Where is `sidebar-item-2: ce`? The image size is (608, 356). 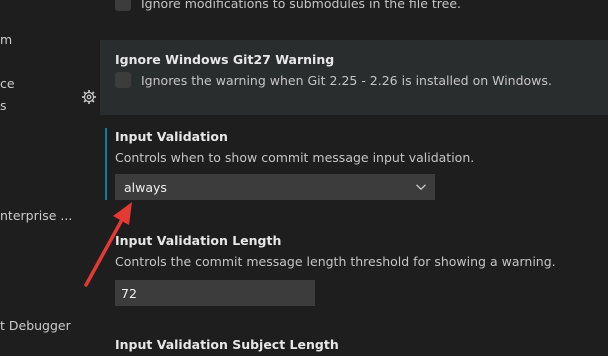
sidebar-item-2: ce is located at coordinates (7, 83).